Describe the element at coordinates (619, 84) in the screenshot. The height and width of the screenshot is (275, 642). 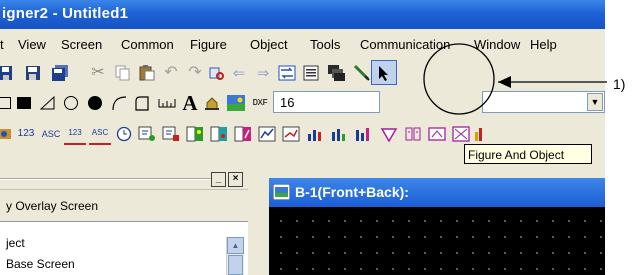
I see `callout-label: 1)` at that location.